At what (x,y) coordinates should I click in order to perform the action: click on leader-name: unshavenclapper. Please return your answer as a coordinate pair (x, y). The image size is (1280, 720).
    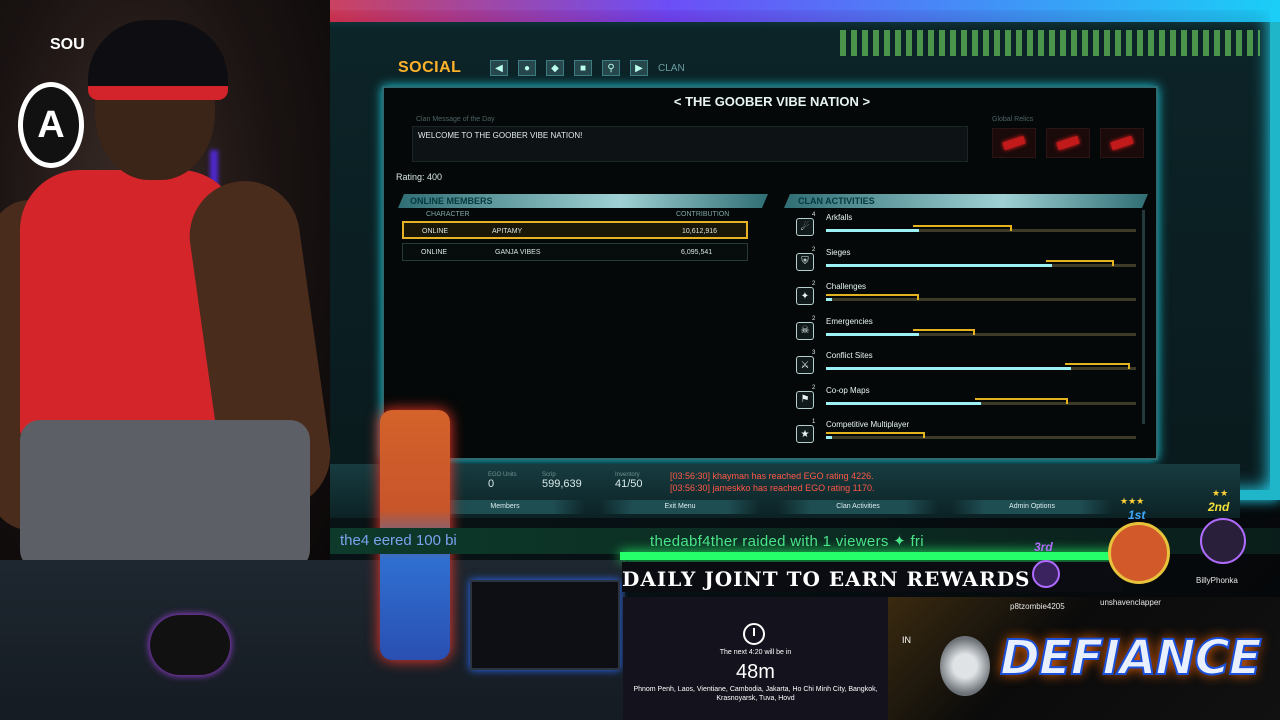
    Looking at the image, I should click on (1130, 602).